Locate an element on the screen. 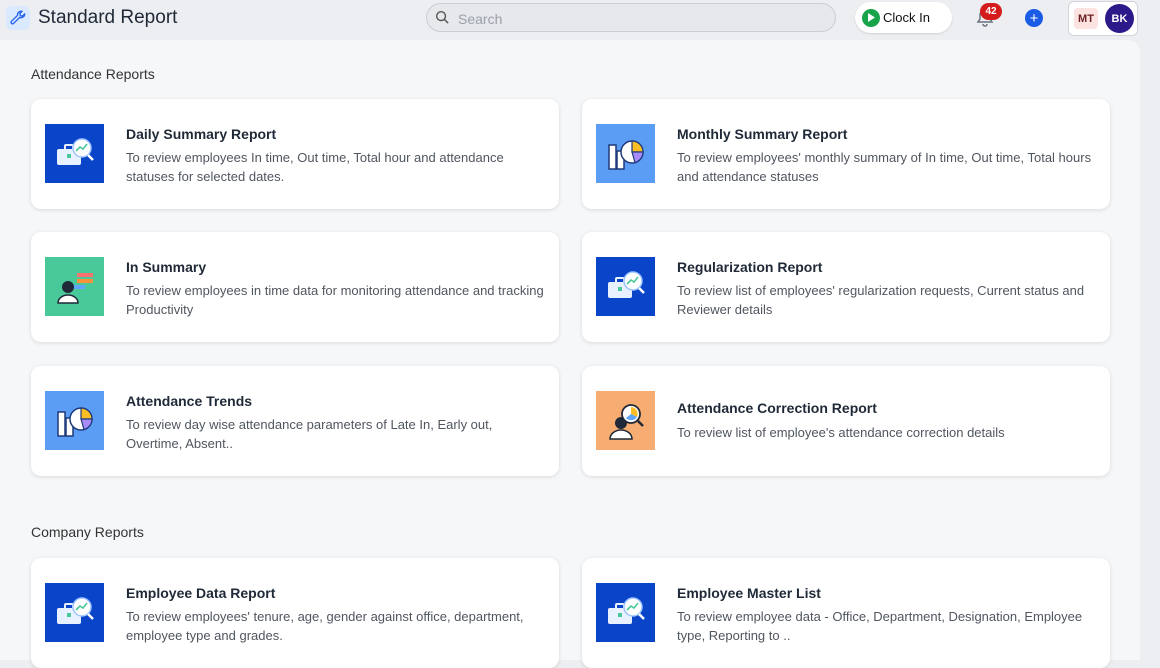 This screenshot has height=668, width=1160. card-title: Regularization Report is located at coordinates (750, 267).